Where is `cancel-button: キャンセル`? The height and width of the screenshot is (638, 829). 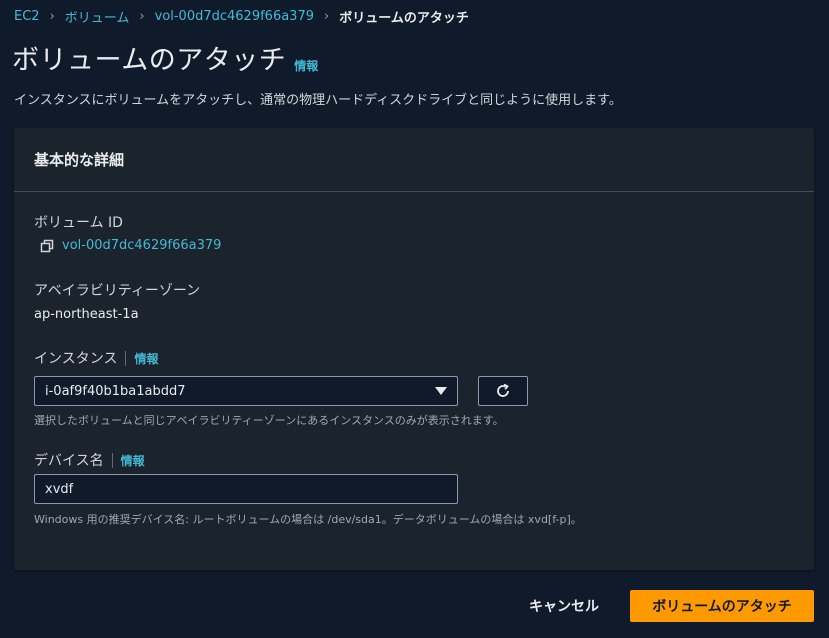
cancel-button: キャンセル is located at coordinates (564, 606).